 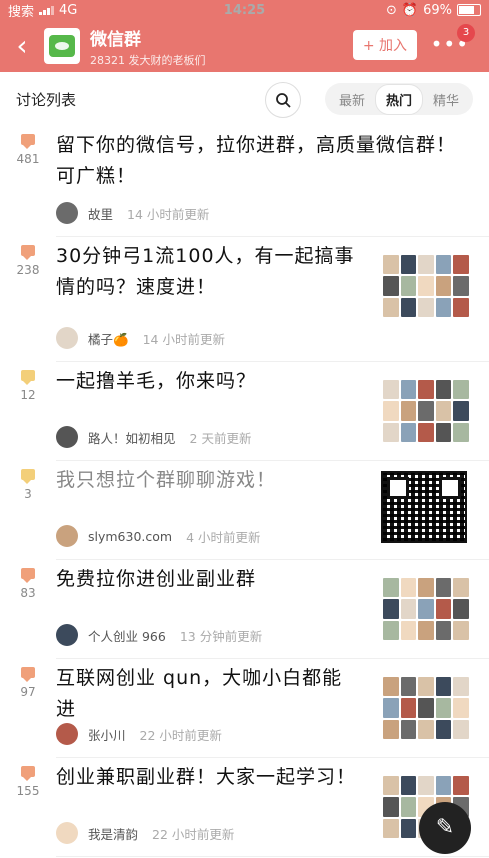 I want to click on post-time: 13 分钟前更新, so click(x=221, y=636).